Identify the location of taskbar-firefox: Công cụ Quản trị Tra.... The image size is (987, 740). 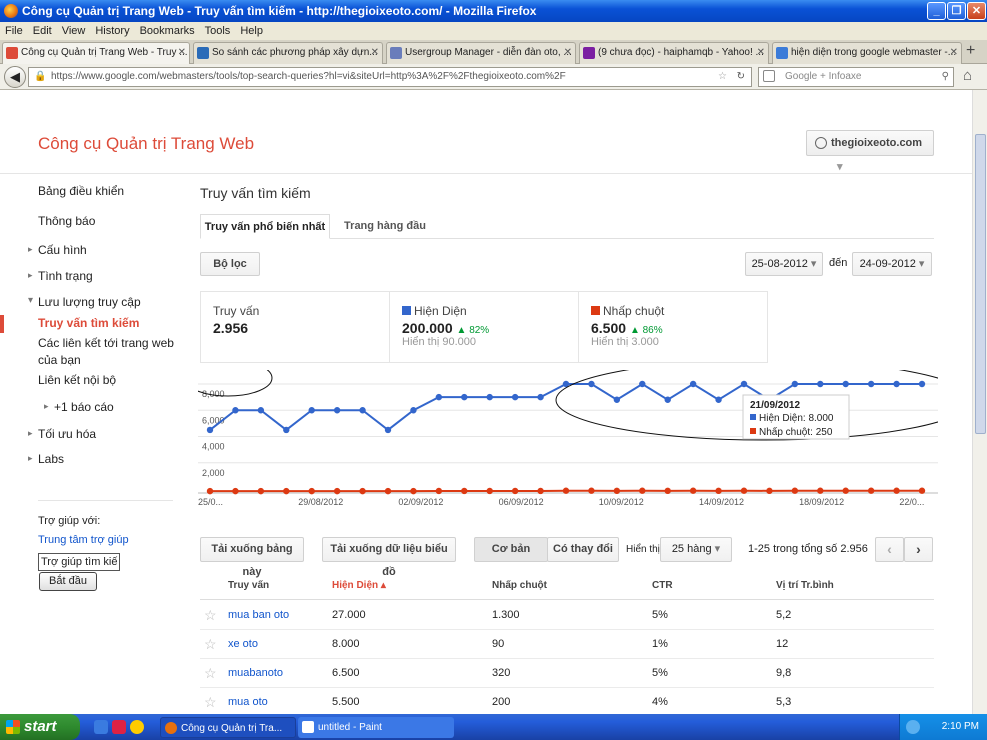
(228, 727).